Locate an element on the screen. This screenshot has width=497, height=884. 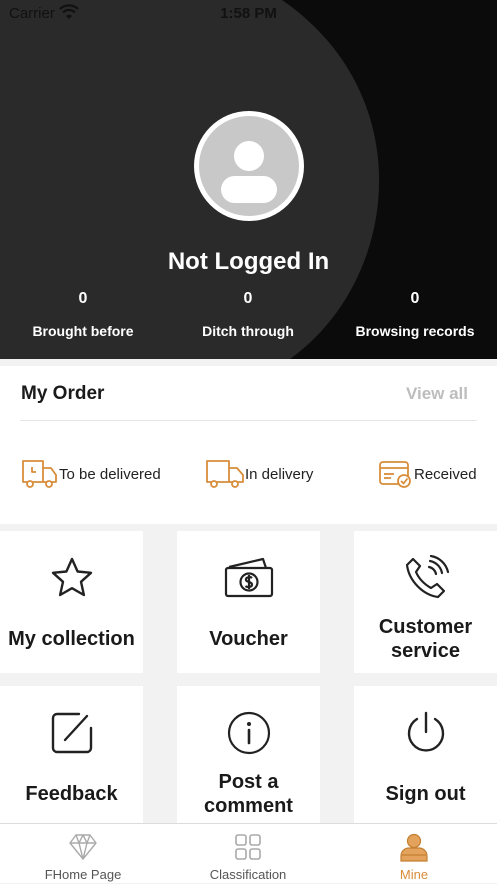
menu-voucher: Voucher is located at coordinates (248, 602).